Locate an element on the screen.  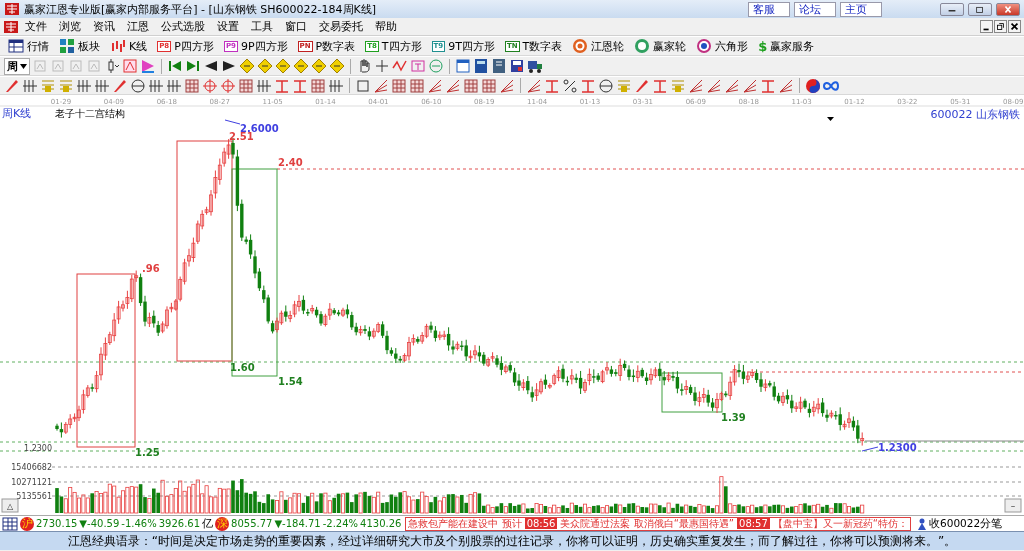
period-label: 周K线 is located at coordinates (17, 113).